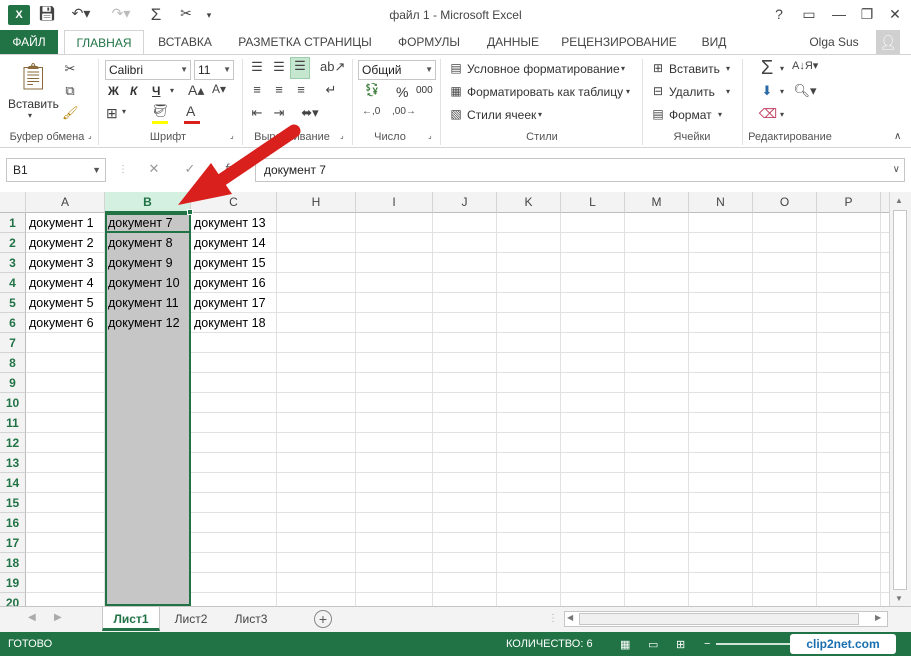 This screenshot has width=911, height=656. I want to click on row-header-11: 11, so click(13, 423).